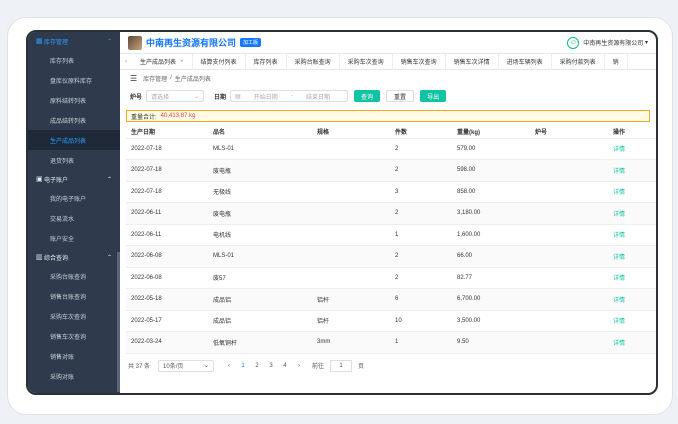 This screenshot has height=424, width=678. What do you see at coordinates (167, 342) in the screenshot?
I see `table-cell: 2022-03-24` at bounding box center [167, 342].